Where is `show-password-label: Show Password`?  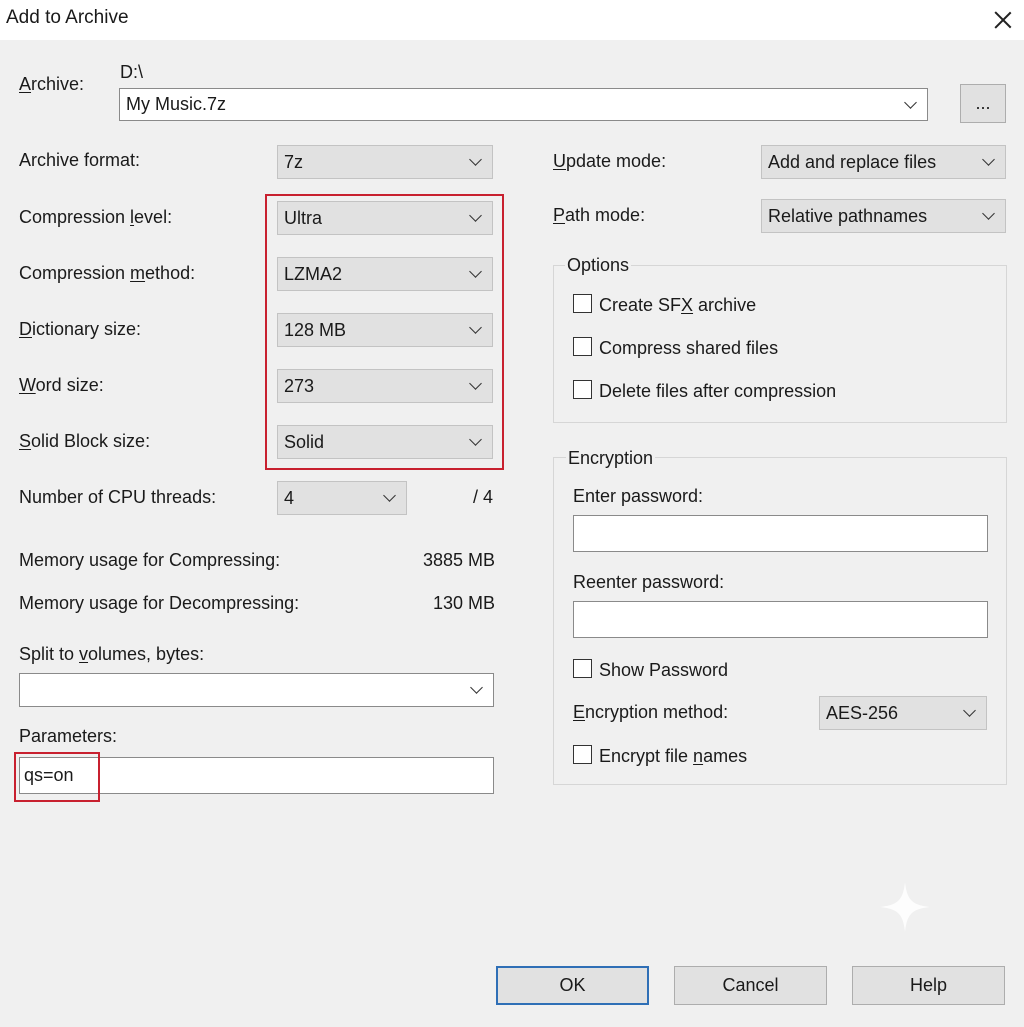
show-password-label: Show Password is located at coordinates (664, 670).